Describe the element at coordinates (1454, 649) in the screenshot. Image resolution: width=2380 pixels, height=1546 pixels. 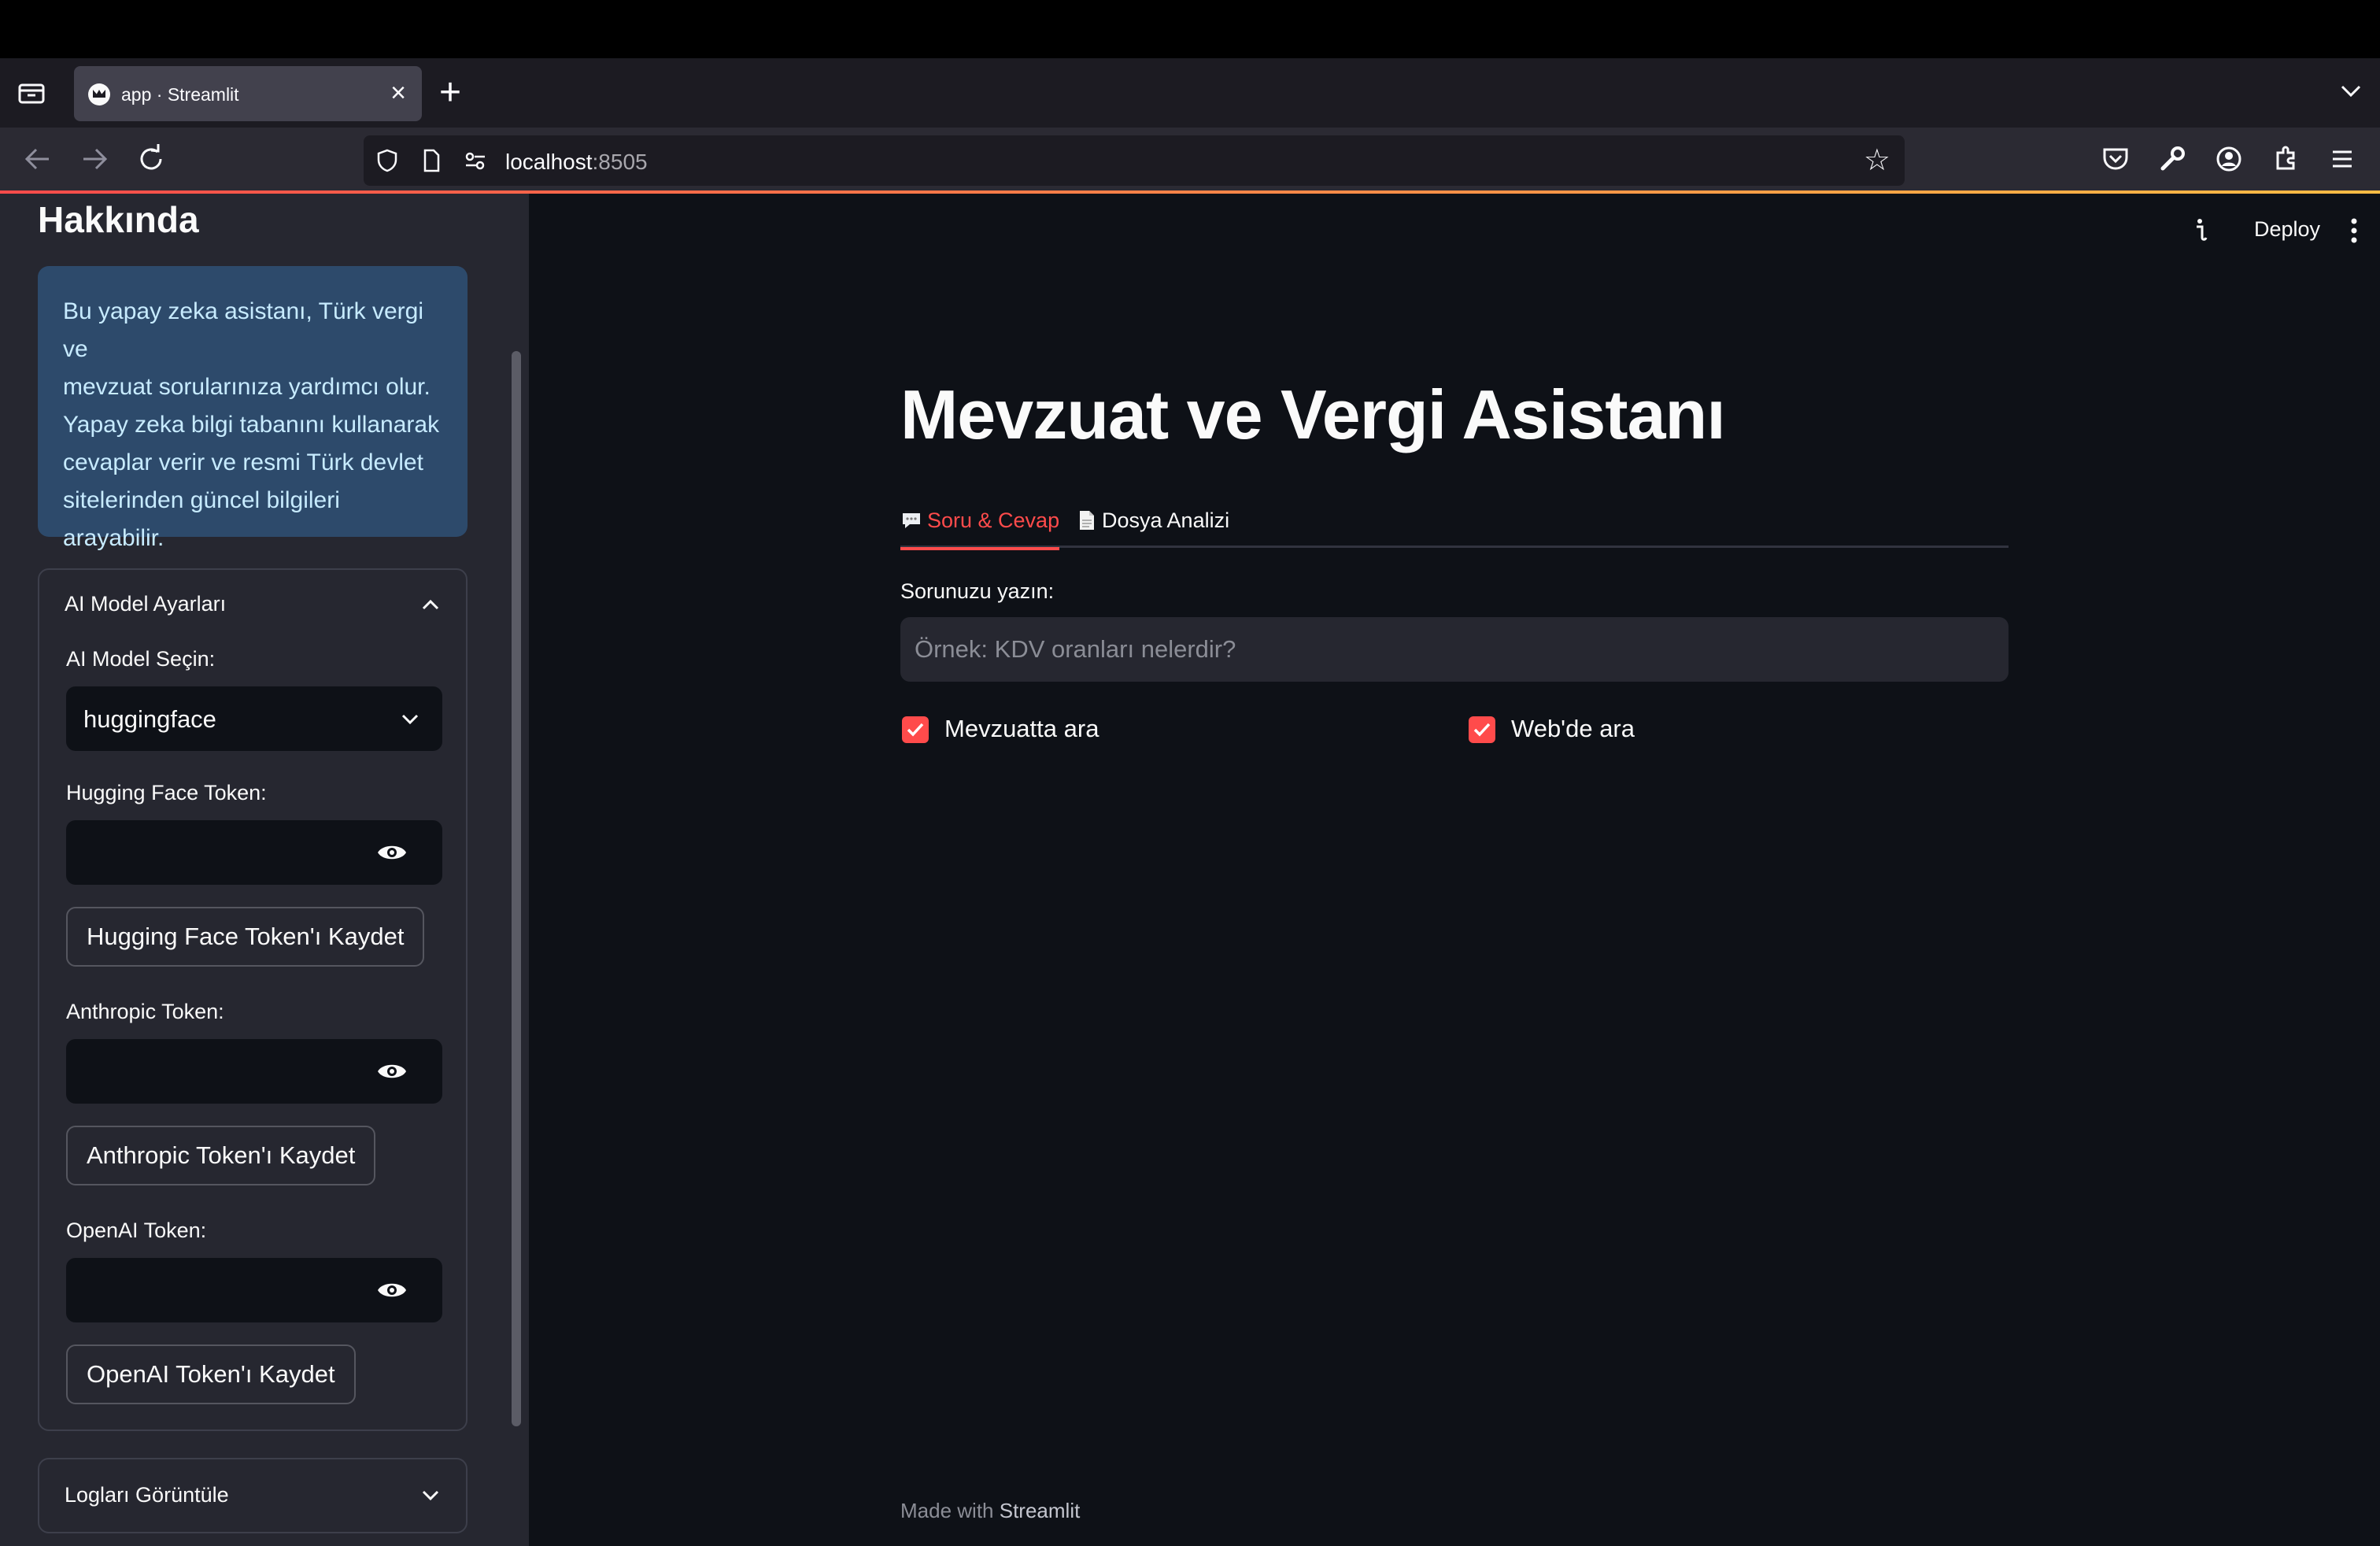
I see `question-input` at that location.